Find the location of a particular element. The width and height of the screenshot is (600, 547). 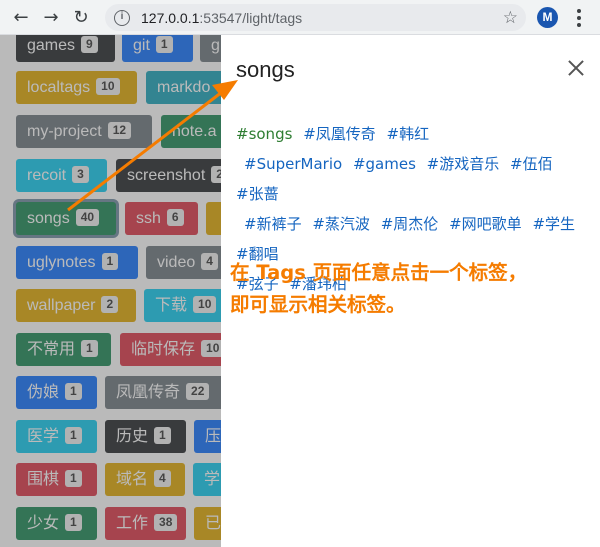

reload-icon: ↻ is located at coordinates (81, 17).